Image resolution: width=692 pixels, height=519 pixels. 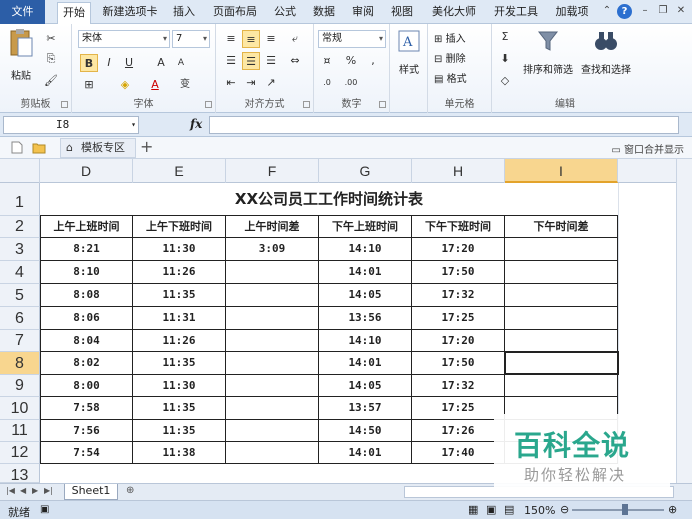 I want to click on table-cell: 8:10, so click(x=86, y=272).